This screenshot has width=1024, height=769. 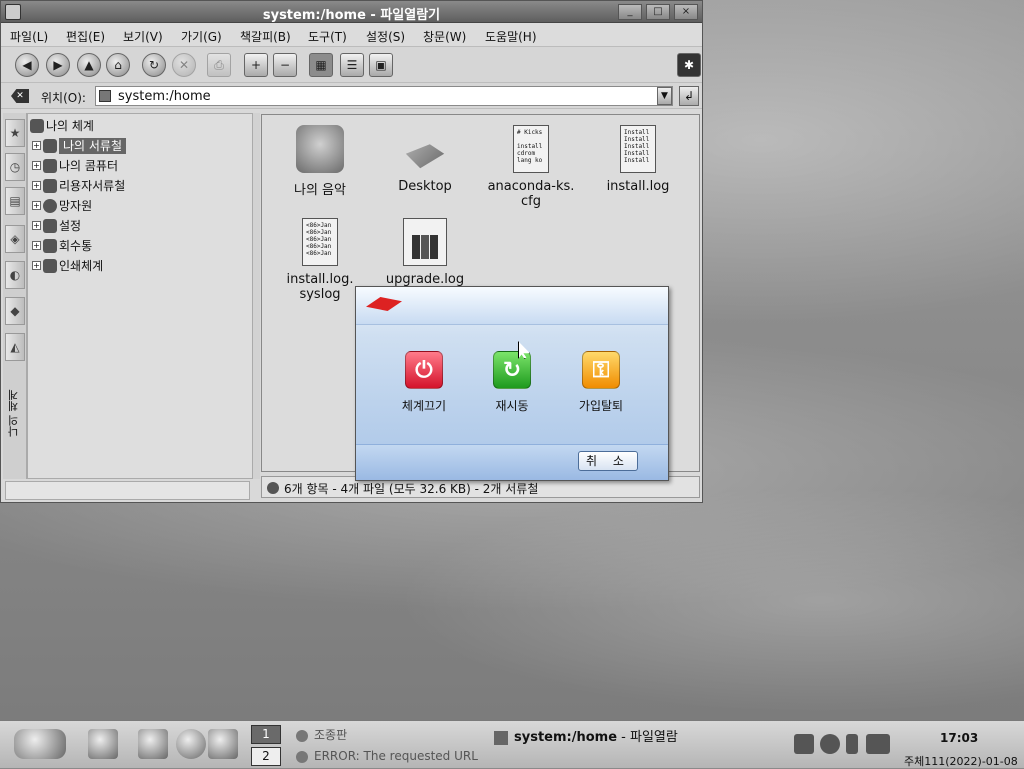 What do you see at coordinates (67, 266) in the screenshot?
I see `tree-item-printers: + 인쇄체계` at bounding box center [67, 266].